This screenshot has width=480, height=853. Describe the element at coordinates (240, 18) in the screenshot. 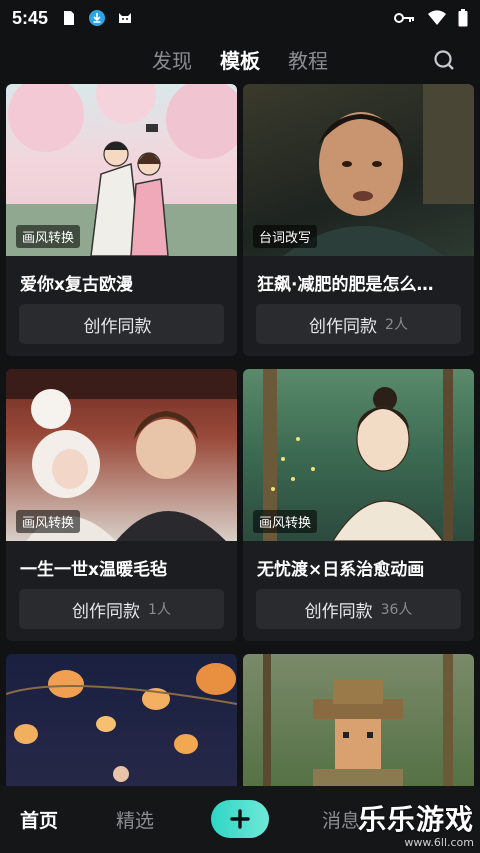

I see `status-bar: 5:45` at that location.